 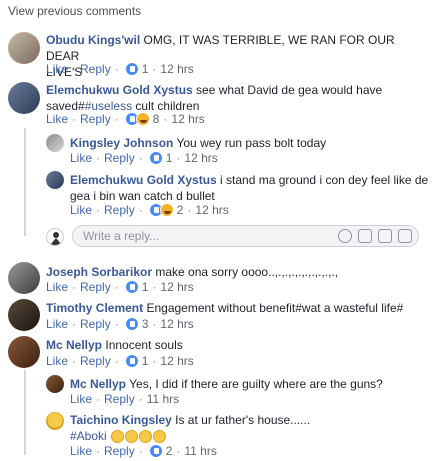 What do you see at coordinates (99, 272) in the screenshot?
I see `comment-author: Joseph Sorbarikor` at bounding box center [99, 272].